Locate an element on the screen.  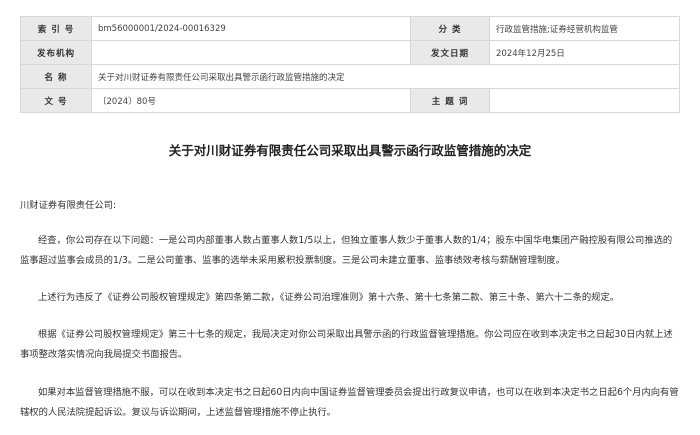
document-title: 关于对川财证券有限责任公司采取出具警示函行政监管措施的决定 is located at coordinates (350, 150).